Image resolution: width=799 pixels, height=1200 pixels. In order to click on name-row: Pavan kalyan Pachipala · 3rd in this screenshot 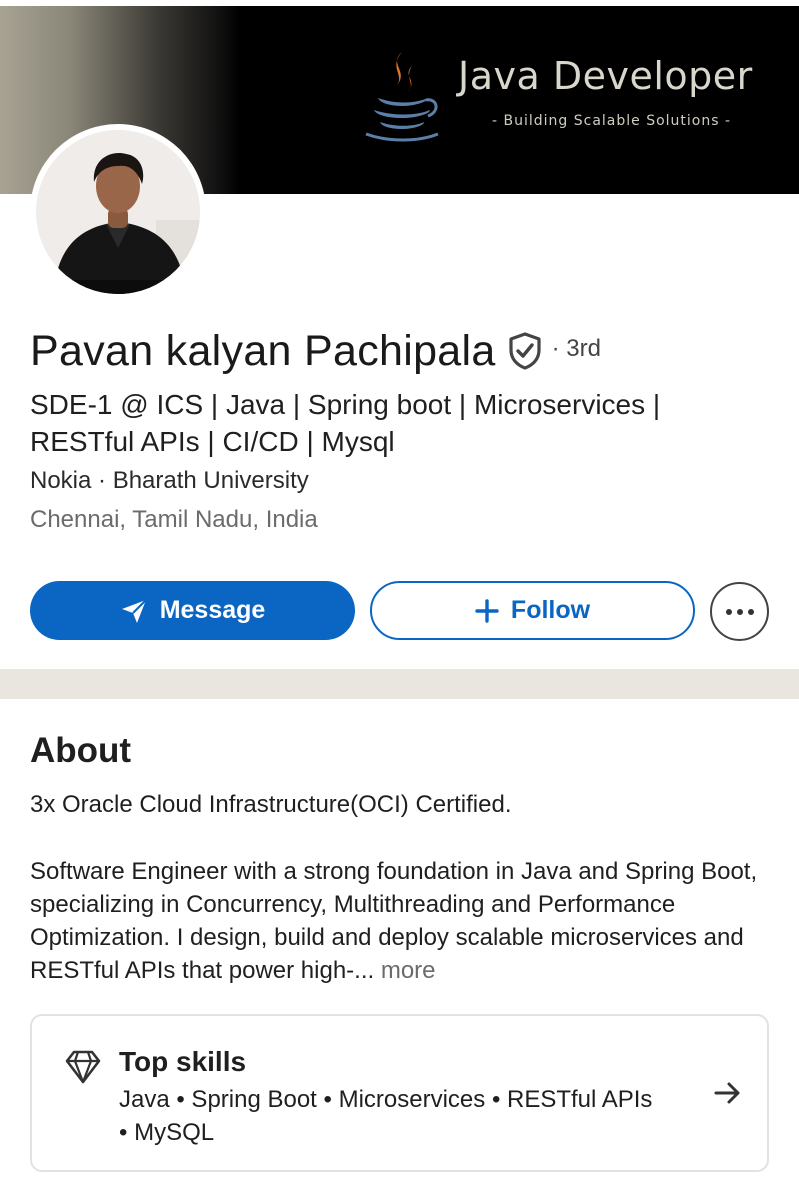, I will do `click(315, 351)`.